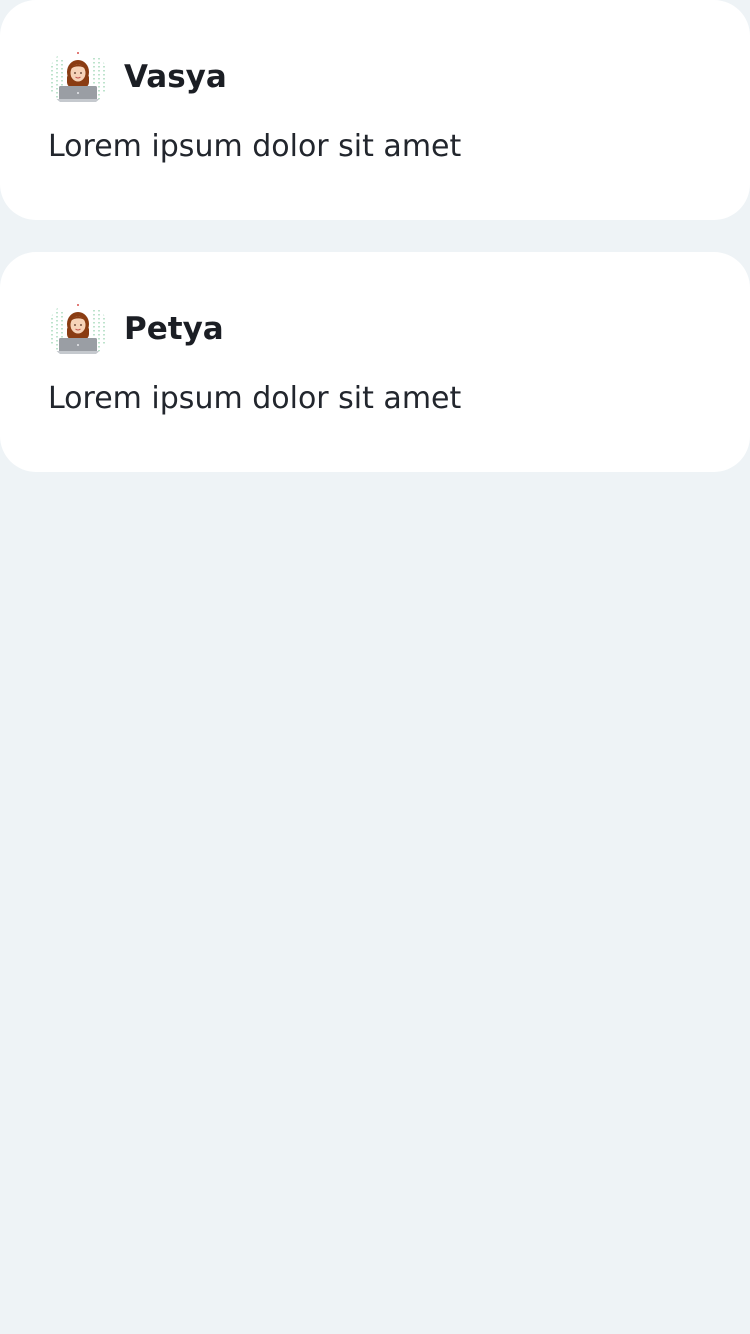 Image resolution: width=750 pixels, height=1334 pixels. I want to click on post-author-name: Vasya, so click(175, 77).